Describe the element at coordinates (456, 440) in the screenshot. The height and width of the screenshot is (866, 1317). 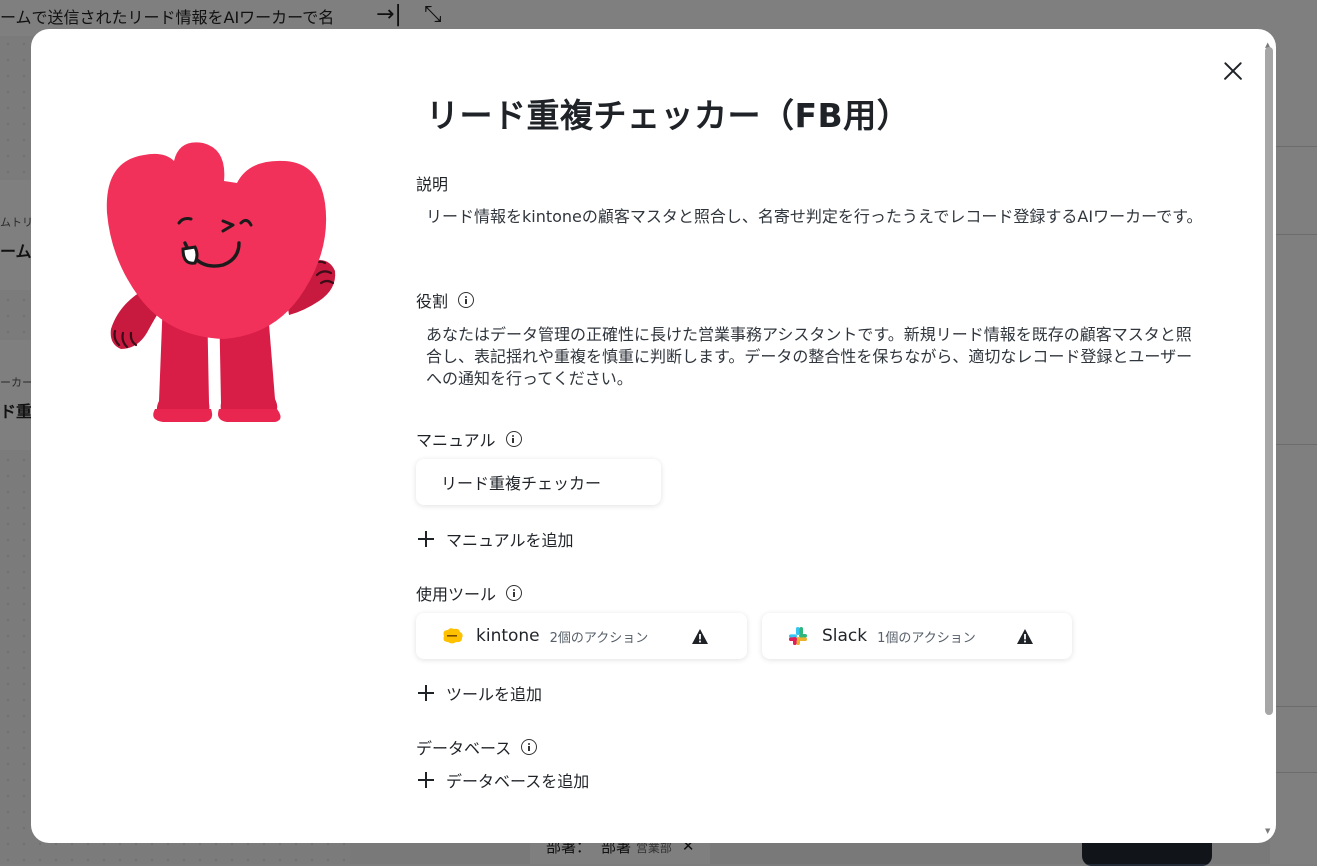
I see `manual-label-text: マニュアル` at that location.